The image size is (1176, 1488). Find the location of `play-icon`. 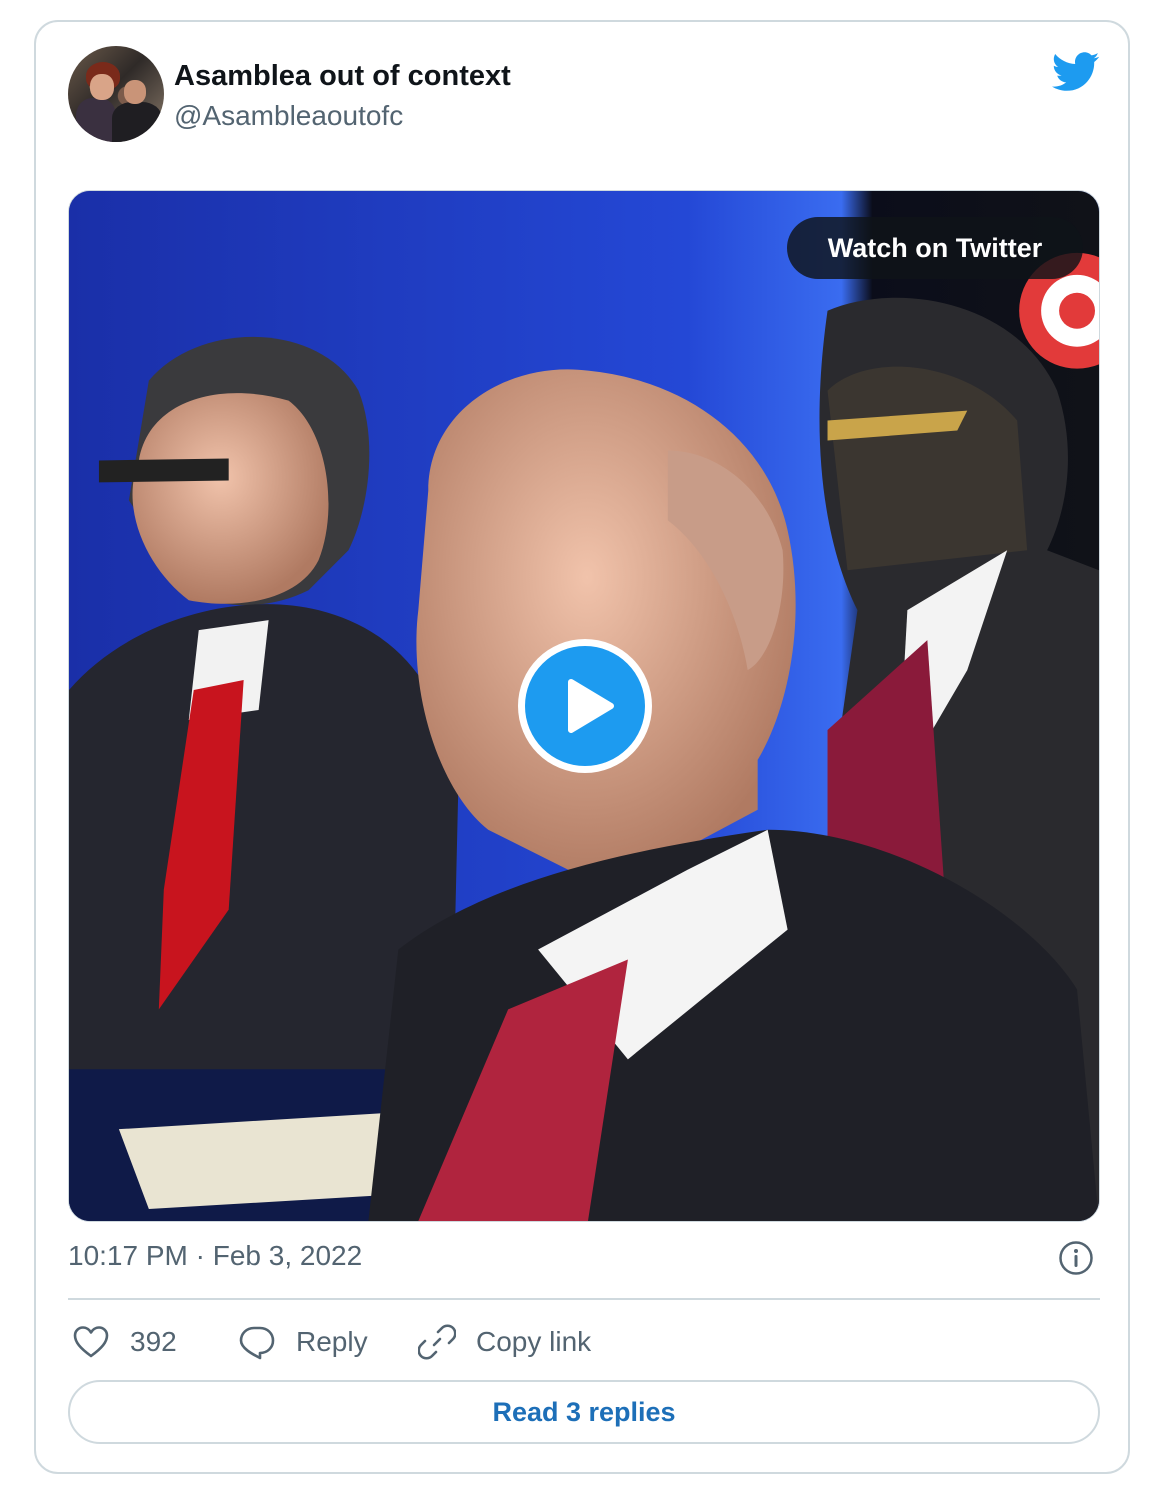

play-icon is located at coordinates (591, 706).